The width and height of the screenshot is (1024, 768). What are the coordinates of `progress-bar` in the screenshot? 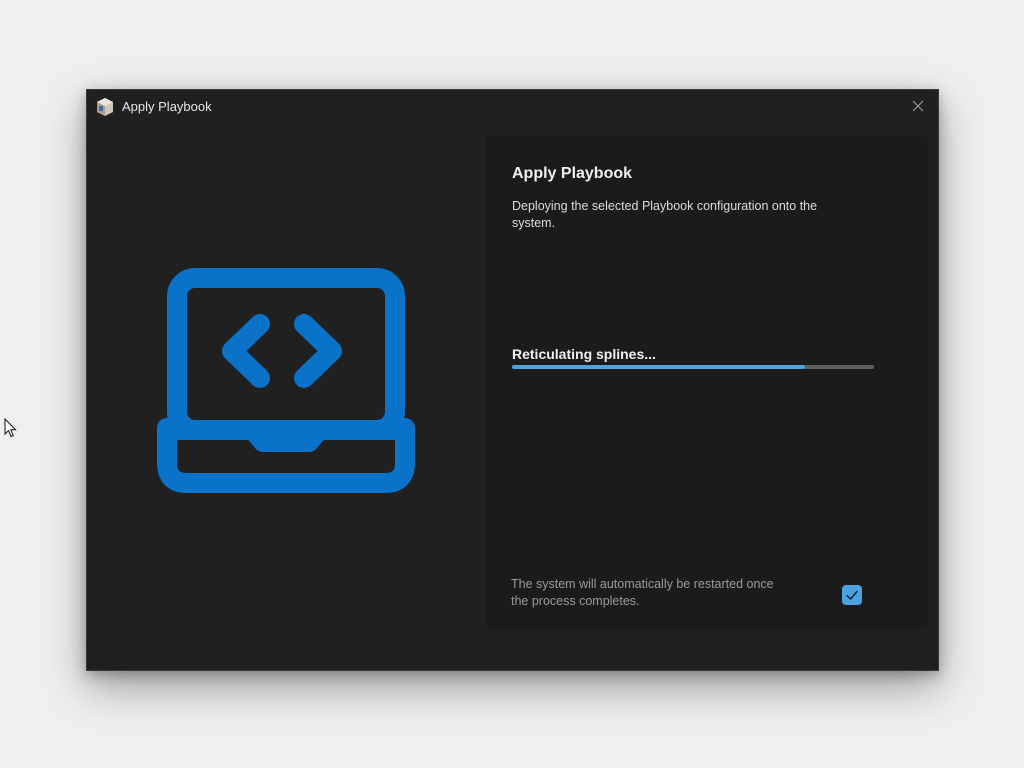 It's located at (693, 367).